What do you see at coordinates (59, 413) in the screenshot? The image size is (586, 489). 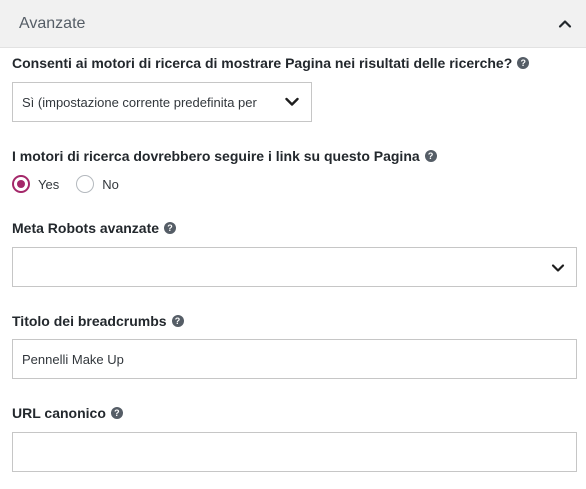 I see `canonical-url-label-text: URL canonico` at bounding box center [59, 413].